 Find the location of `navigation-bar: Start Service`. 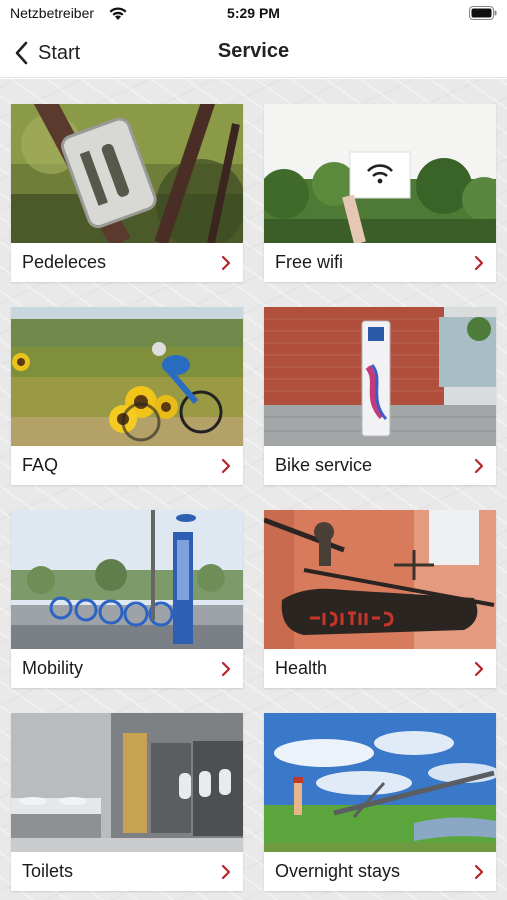

navigation-bar: Start Service is located at coordinates (253, 53).